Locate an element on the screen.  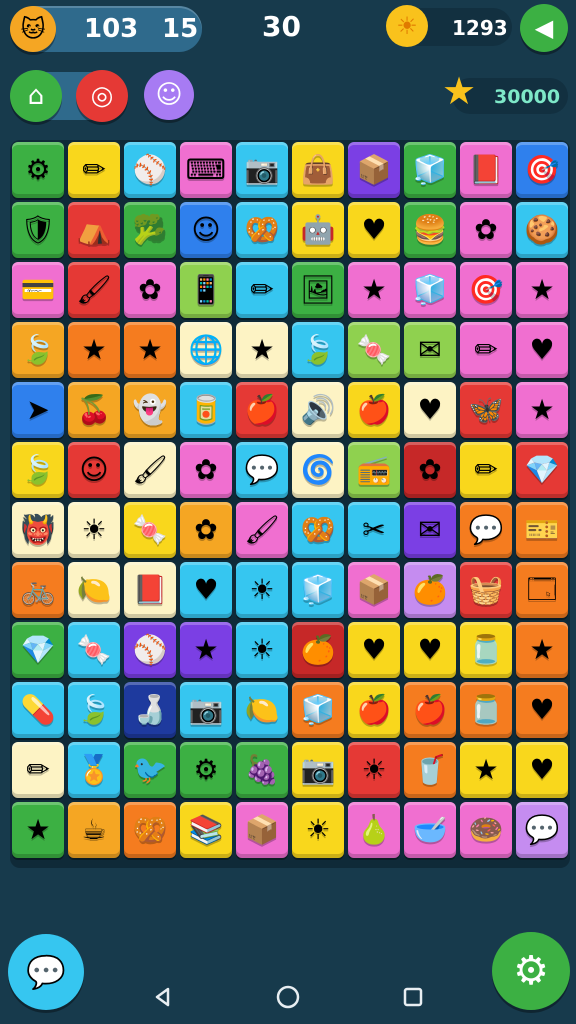
board-tile: ⌨ is located at coordinates (206, 170).